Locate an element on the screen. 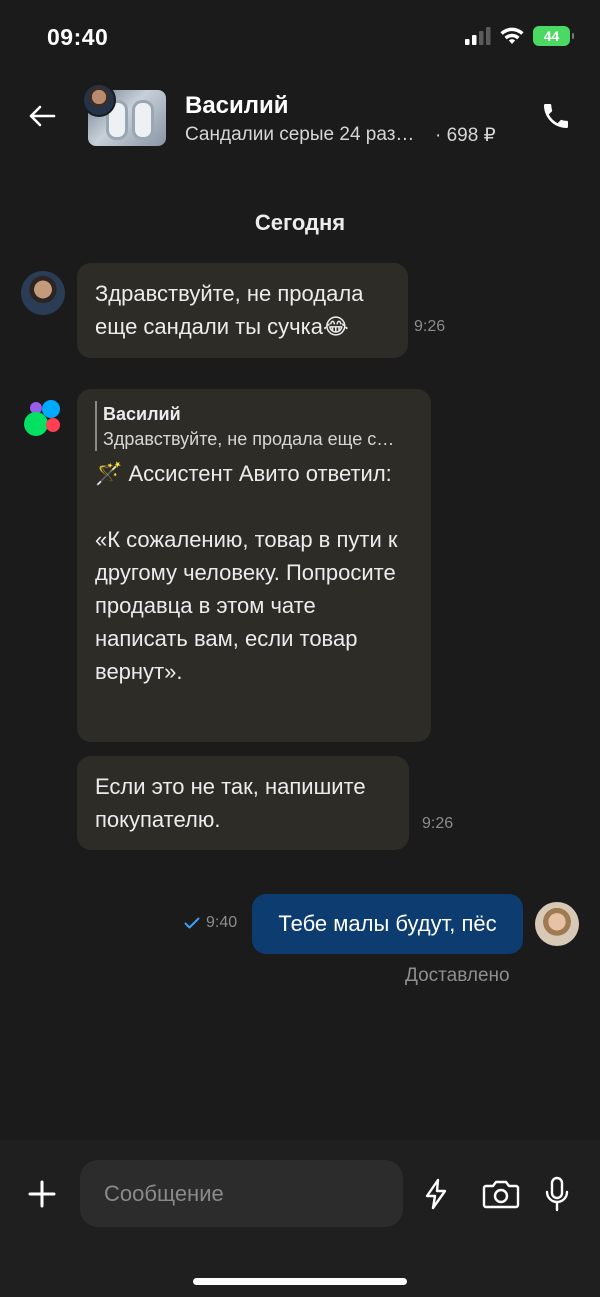  status-icons: 44 is located at coordinates (519, 36).